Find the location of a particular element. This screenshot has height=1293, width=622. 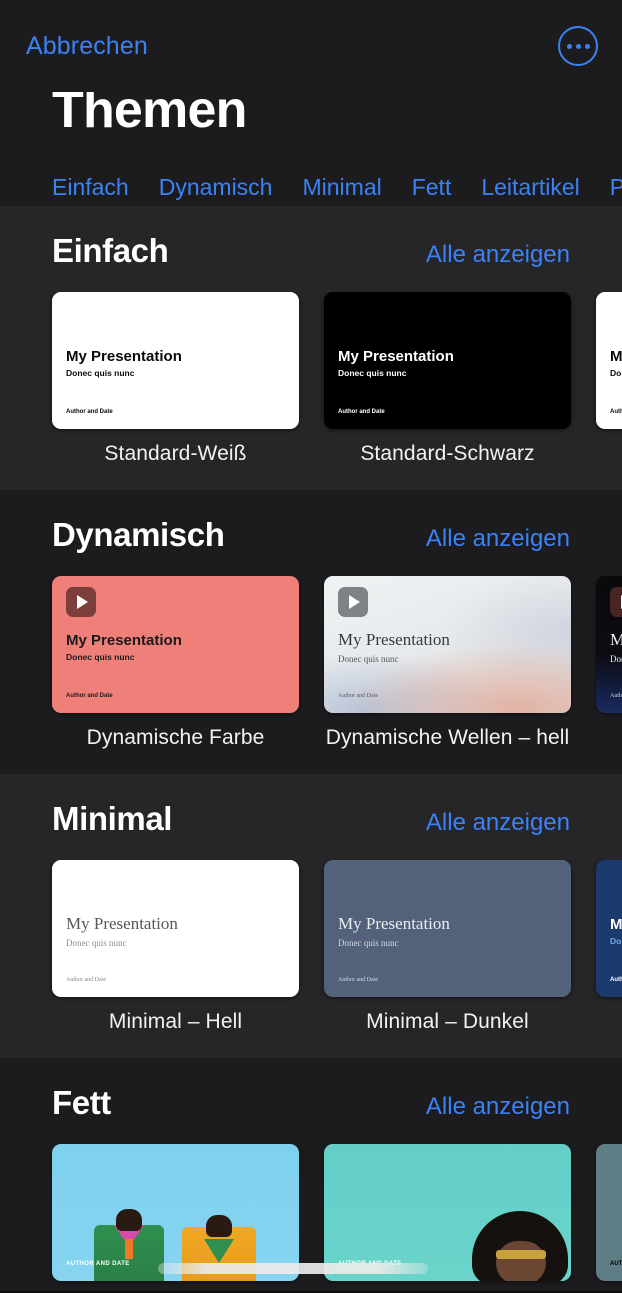

theme-card-label: Minimal – Hell is located at coordinates (175, 1021).